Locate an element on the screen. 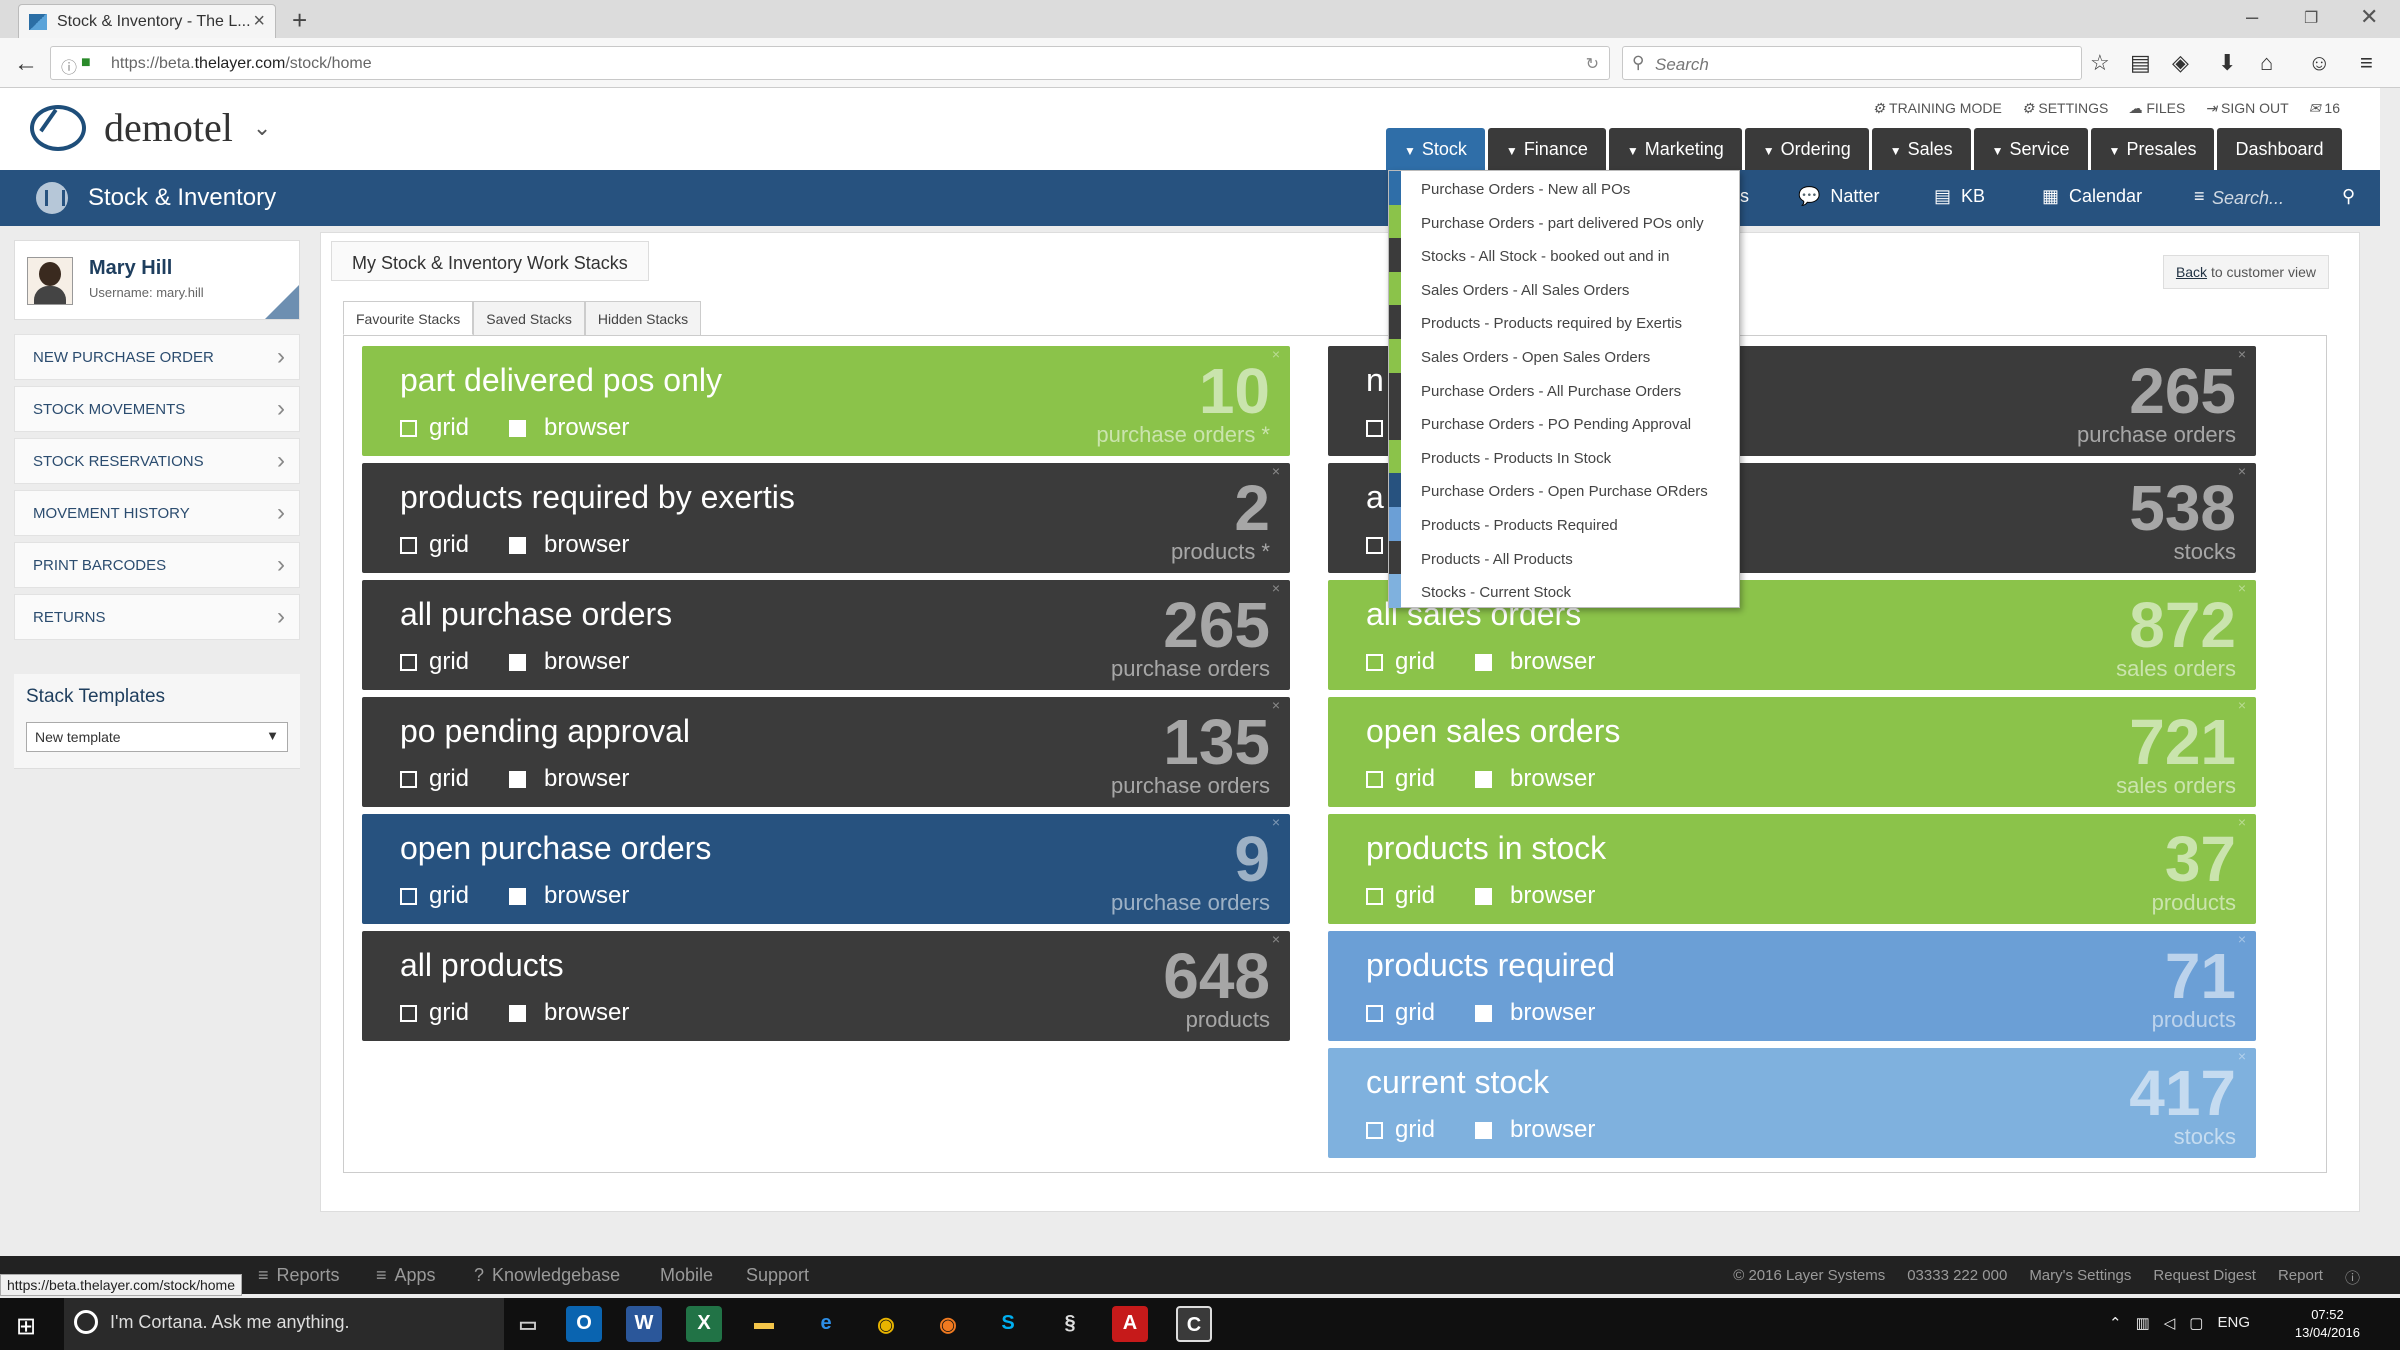 The width and height of the screenshot is (2400, 1350). close-window-icon: ✕ is located at coordinates (2369, 17).